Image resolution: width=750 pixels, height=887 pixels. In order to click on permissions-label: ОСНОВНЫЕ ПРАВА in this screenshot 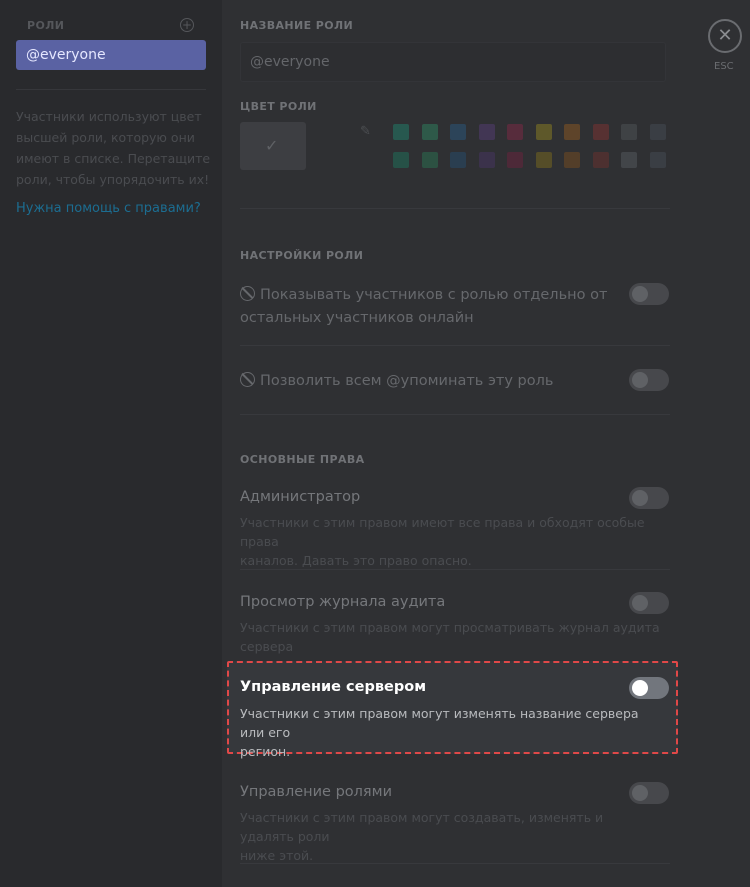, I will do `click(302, 459)`.